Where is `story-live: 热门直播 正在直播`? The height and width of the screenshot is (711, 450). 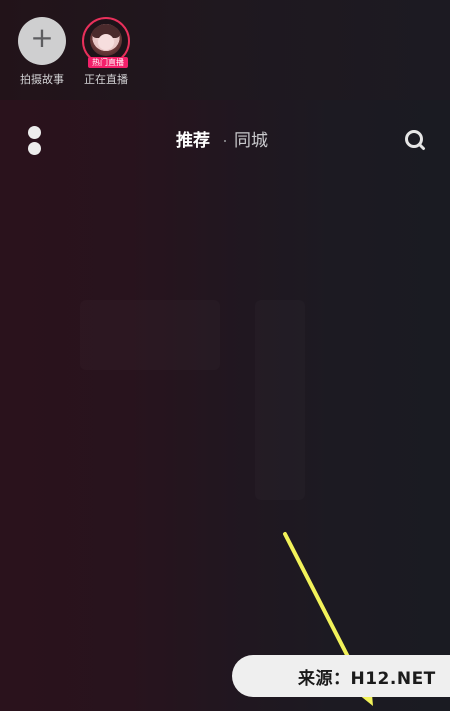 story-live: 热门直播 正在直播 is located at coordinates (106, 52).